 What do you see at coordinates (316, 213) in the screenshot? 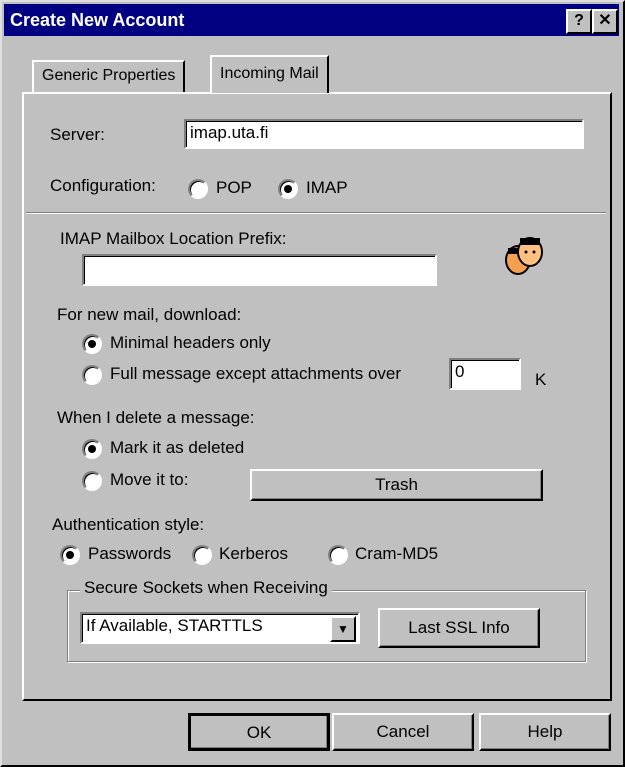
I see `separator` at bounding box center [316, 213].